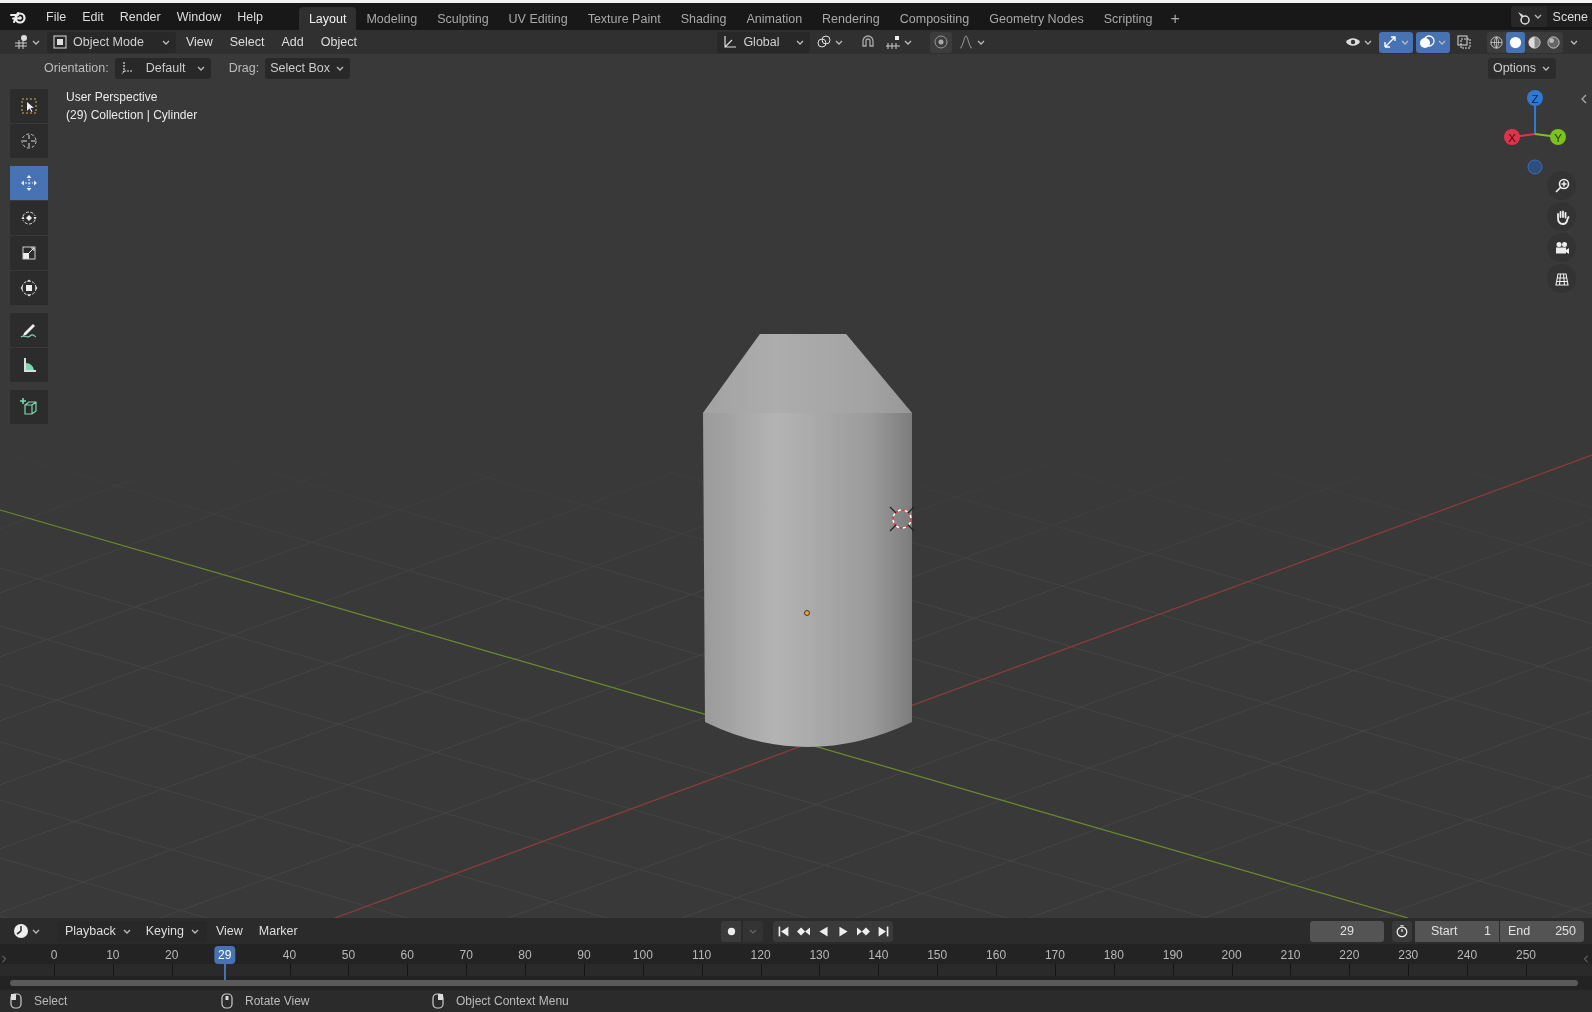 The image size is (1592, 1012). I want to click on camera-view-button, so click(1561, 247).